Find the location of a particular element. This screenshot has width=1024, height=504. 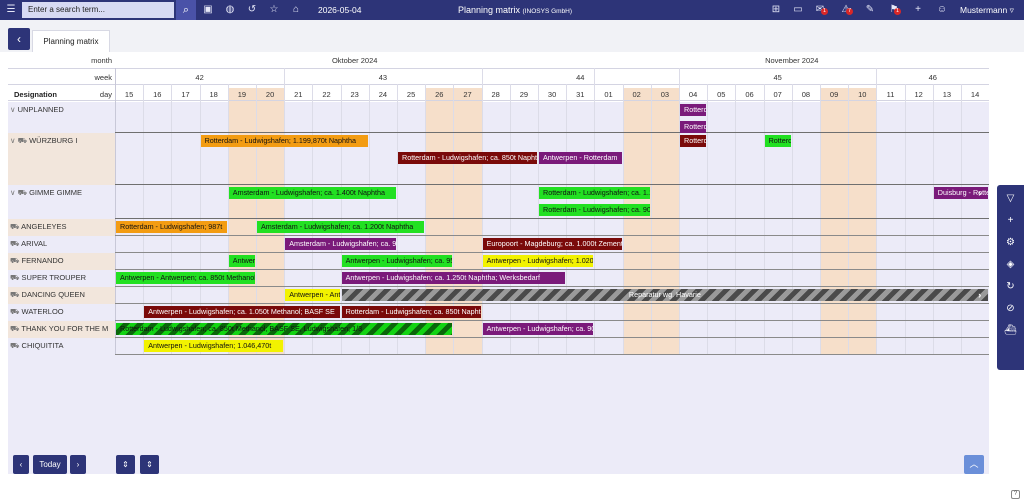

row-label: ∨ ⛟ WÜRZBURG I is located at coordinates (60, 141).